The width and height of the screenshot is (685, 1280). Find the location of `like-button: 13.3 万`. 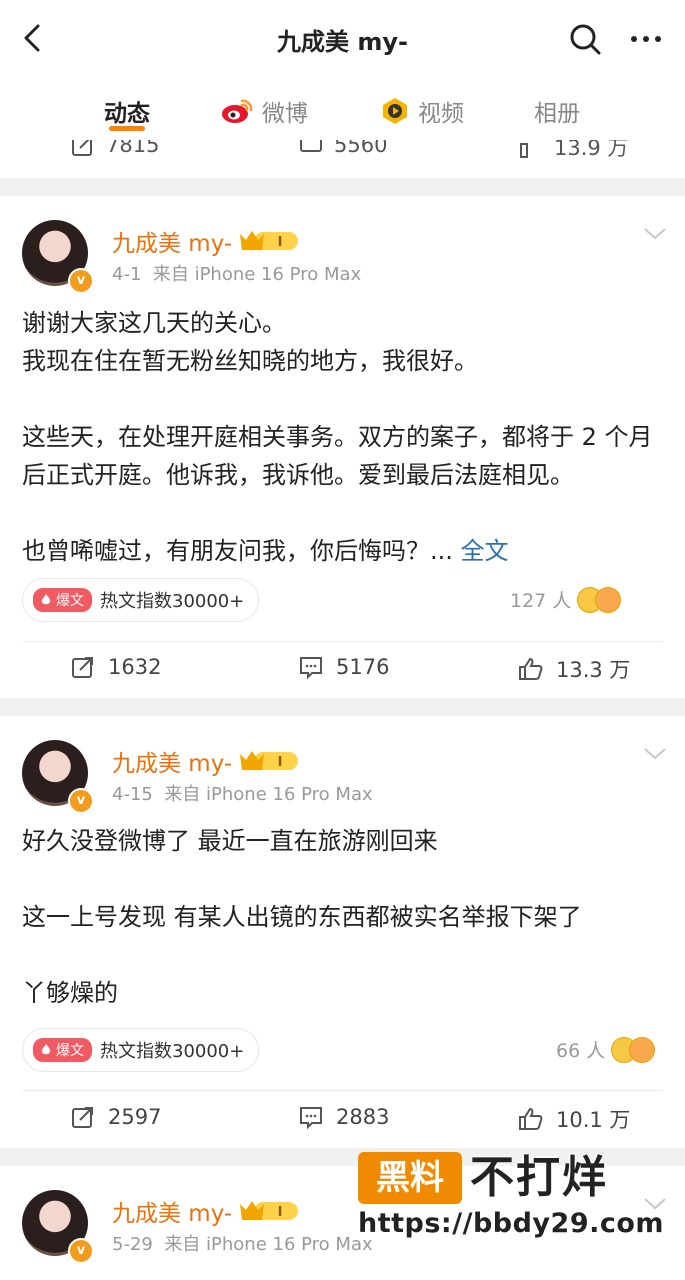

like-button: 13.3 万 is located at coordinates (574, 669).